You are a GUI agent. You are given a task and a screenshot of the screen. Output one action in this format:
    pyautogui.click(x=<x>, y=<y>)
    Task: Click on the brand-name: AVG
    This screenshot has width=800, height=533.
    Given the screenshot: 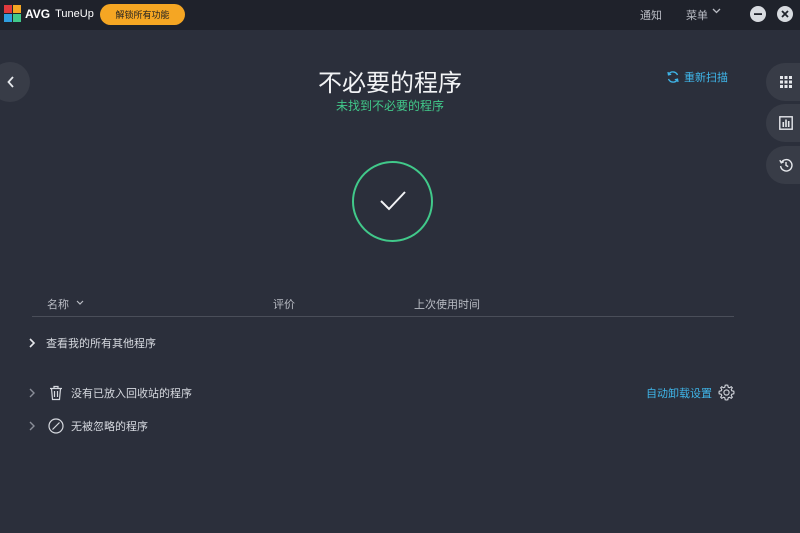 What is the action you would take?
    pyautogui.click(x=38, y=13)
    